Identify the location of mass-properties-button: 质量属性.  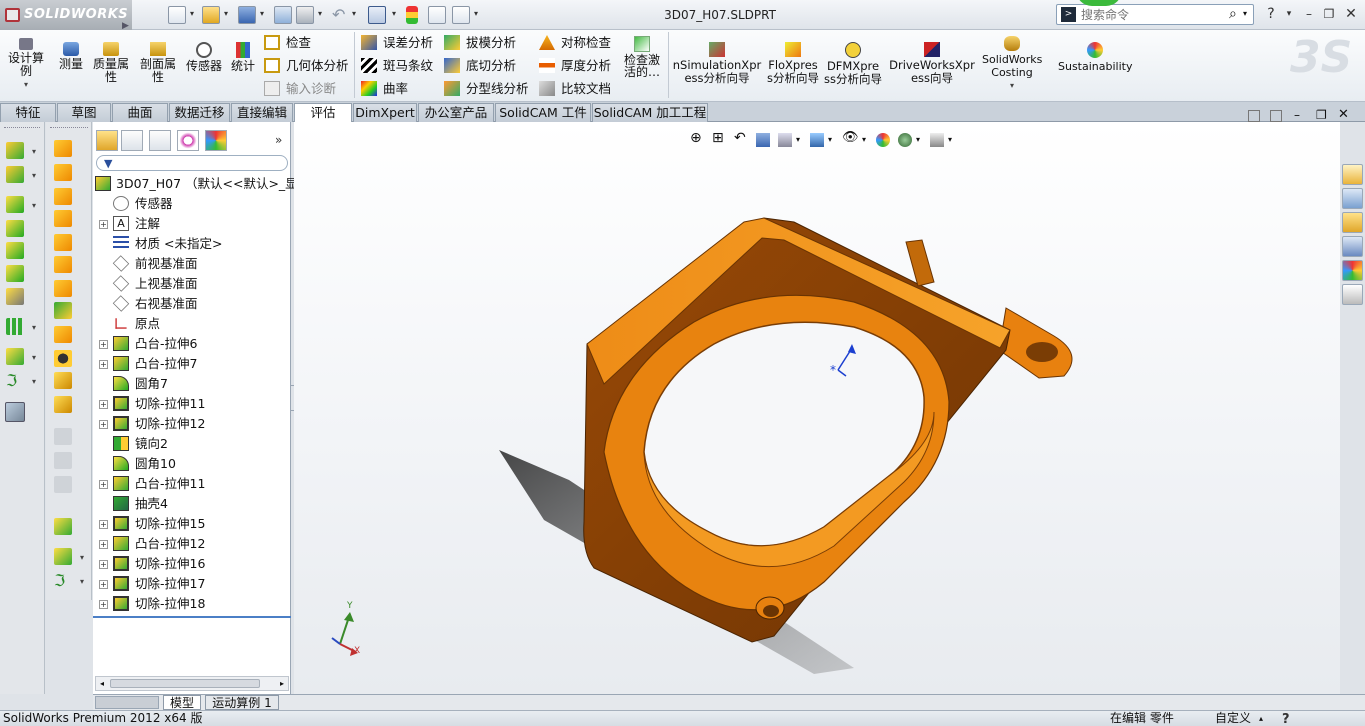
(111, 63).